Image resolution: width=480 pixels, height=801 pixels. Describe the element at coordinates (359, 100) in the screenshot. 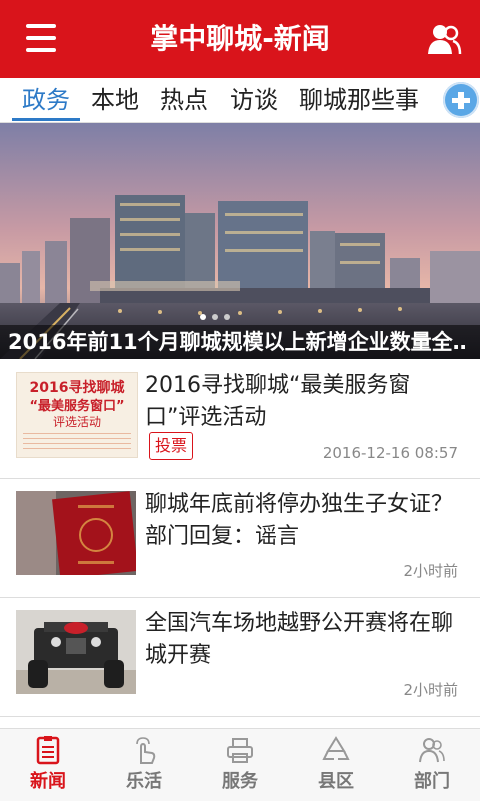

I see `tab-liaocheng-stories: 聊城那些事` at that location.